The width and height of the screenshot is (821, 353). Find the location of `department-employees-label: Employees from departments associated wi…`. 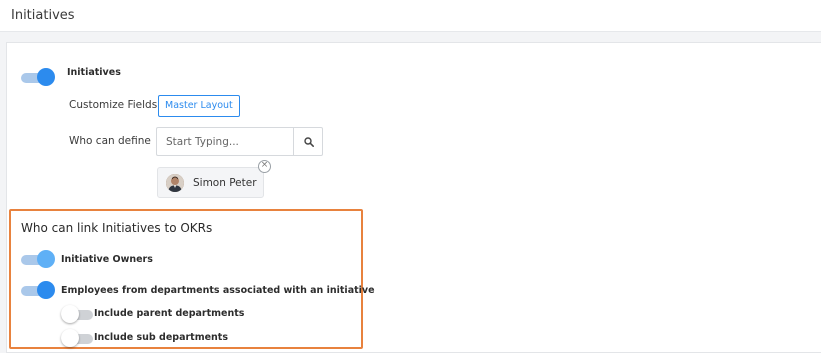

department-employees-label: Employees from departments associated wi… is located at coordinates (218, 290).